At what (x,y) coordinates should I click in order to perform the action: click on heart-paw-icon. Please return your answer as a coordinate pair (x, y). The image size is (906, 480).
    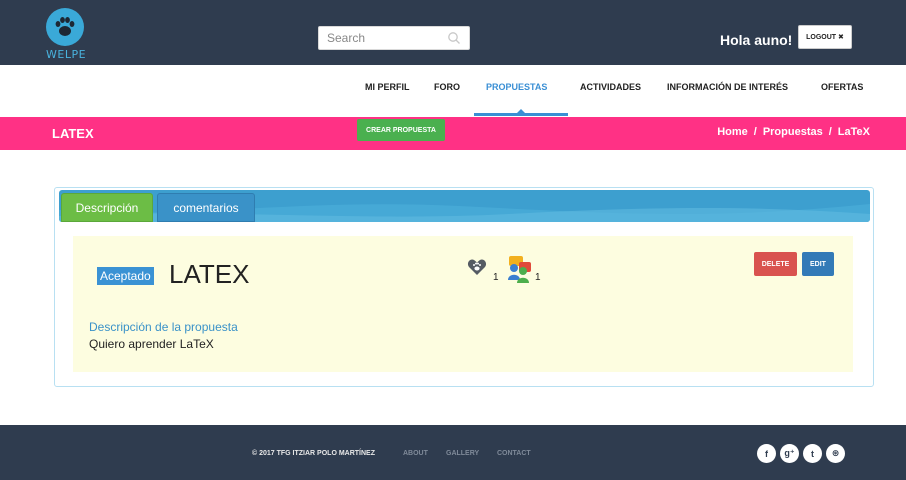
    Looking at the image, I should click on (477, 269).